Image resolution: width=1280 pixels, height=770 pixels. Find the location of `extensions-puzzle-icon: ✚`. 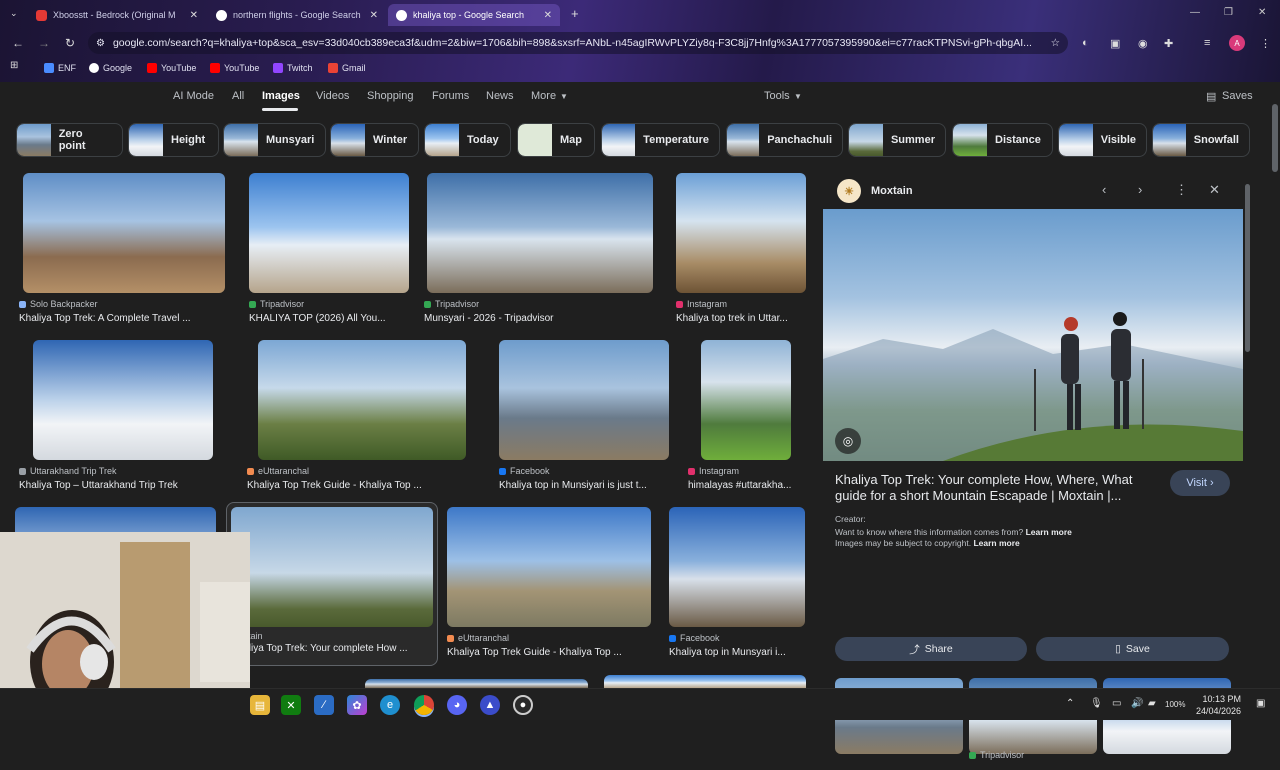

extensions-puzzle-icon: ✚ is located at coordinates (1168, 43).